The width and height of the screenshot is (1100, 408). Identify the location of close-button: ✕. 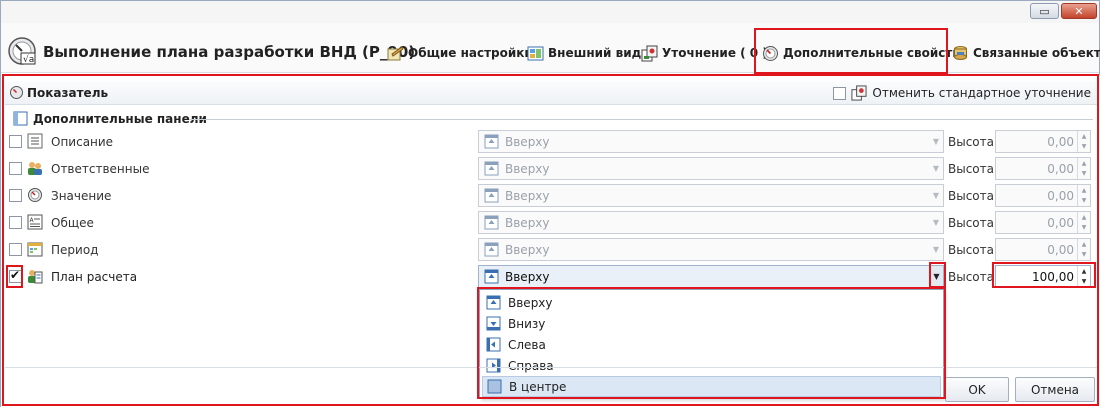
(1079, 11).